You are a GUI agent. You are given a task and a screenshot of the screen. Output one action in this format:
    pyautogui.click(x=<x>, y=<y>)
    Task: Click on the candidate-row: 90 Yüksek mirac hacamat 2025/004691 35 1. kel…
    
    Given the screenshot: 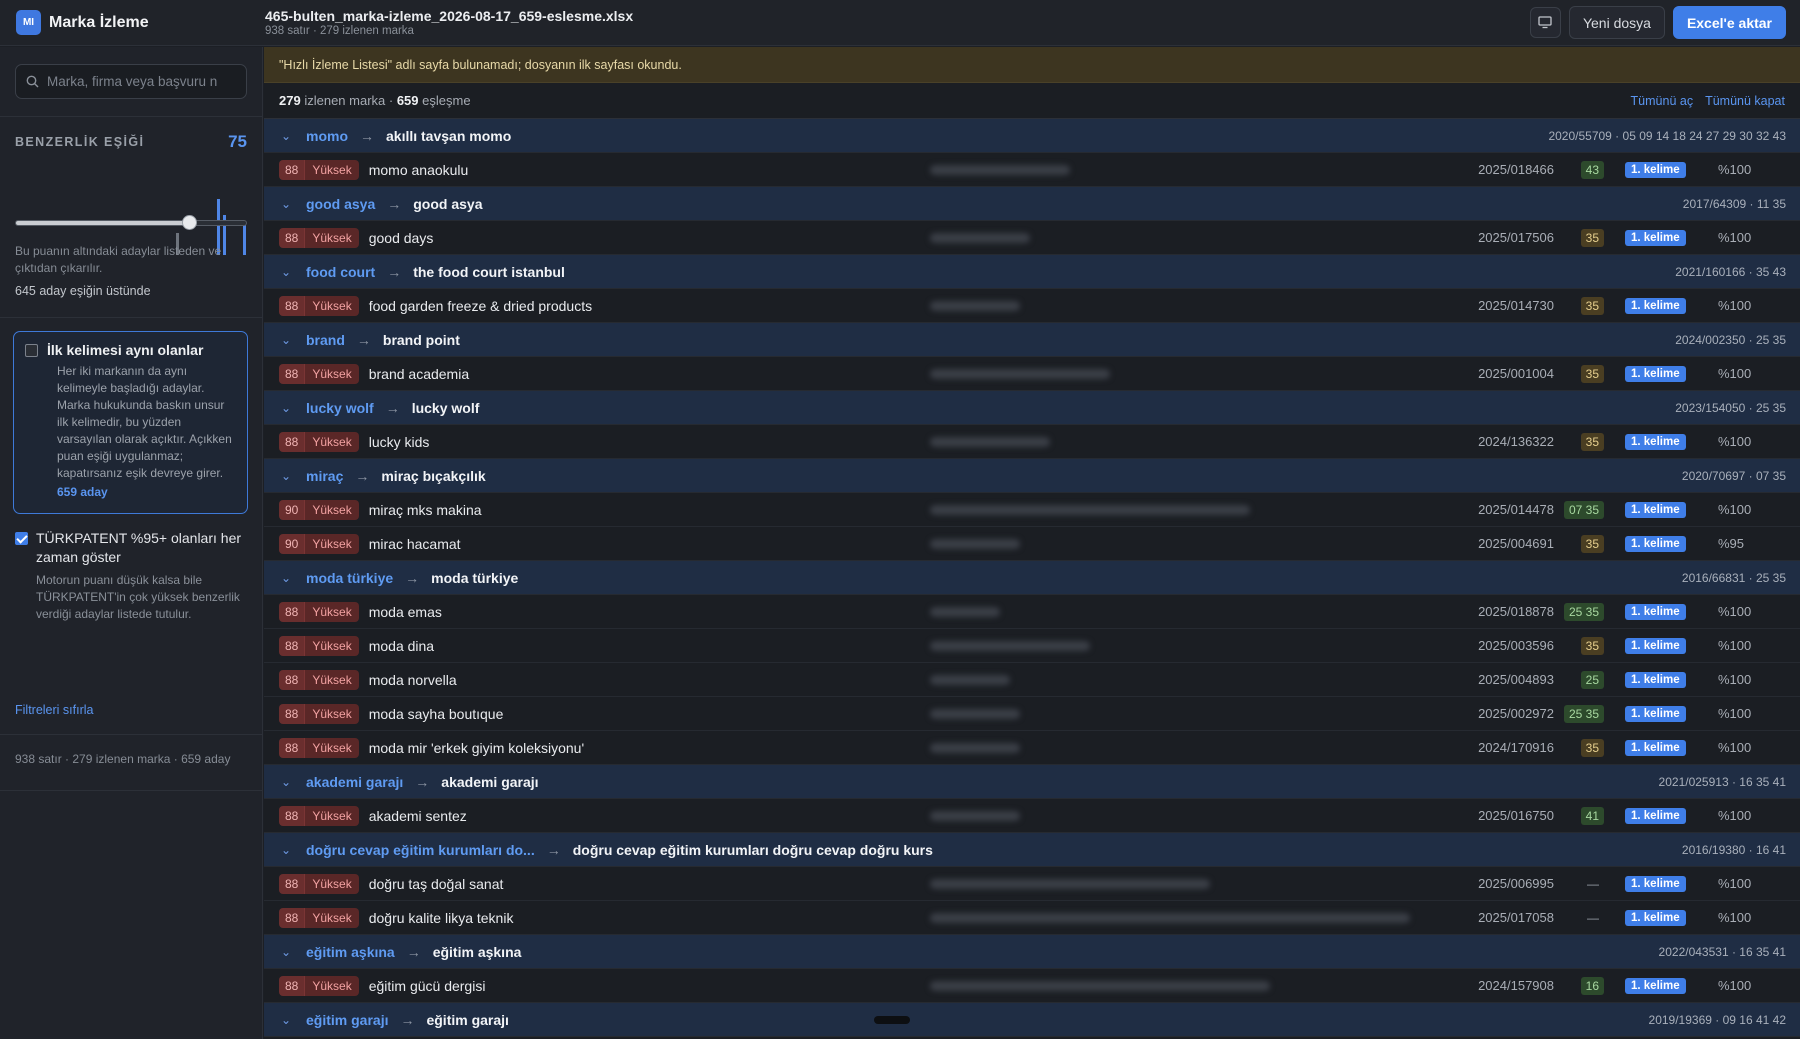 What is the action you would take?
    pyautogui.click(x=1032, y=544)
    